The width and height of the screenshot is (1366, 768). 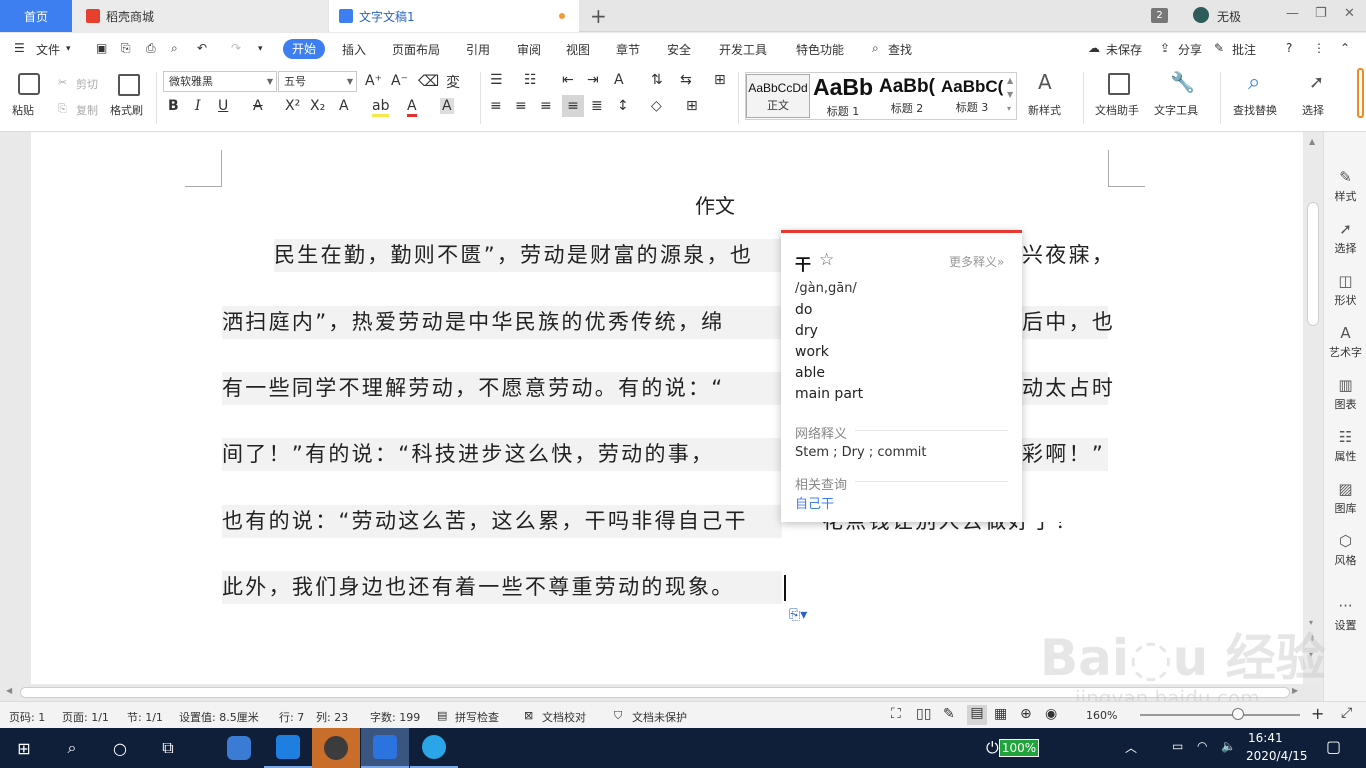 What do you see at coordinates (236, 48) in the screenshot?
I see `redo-icon: ↷` at bounding box center [236, 48].